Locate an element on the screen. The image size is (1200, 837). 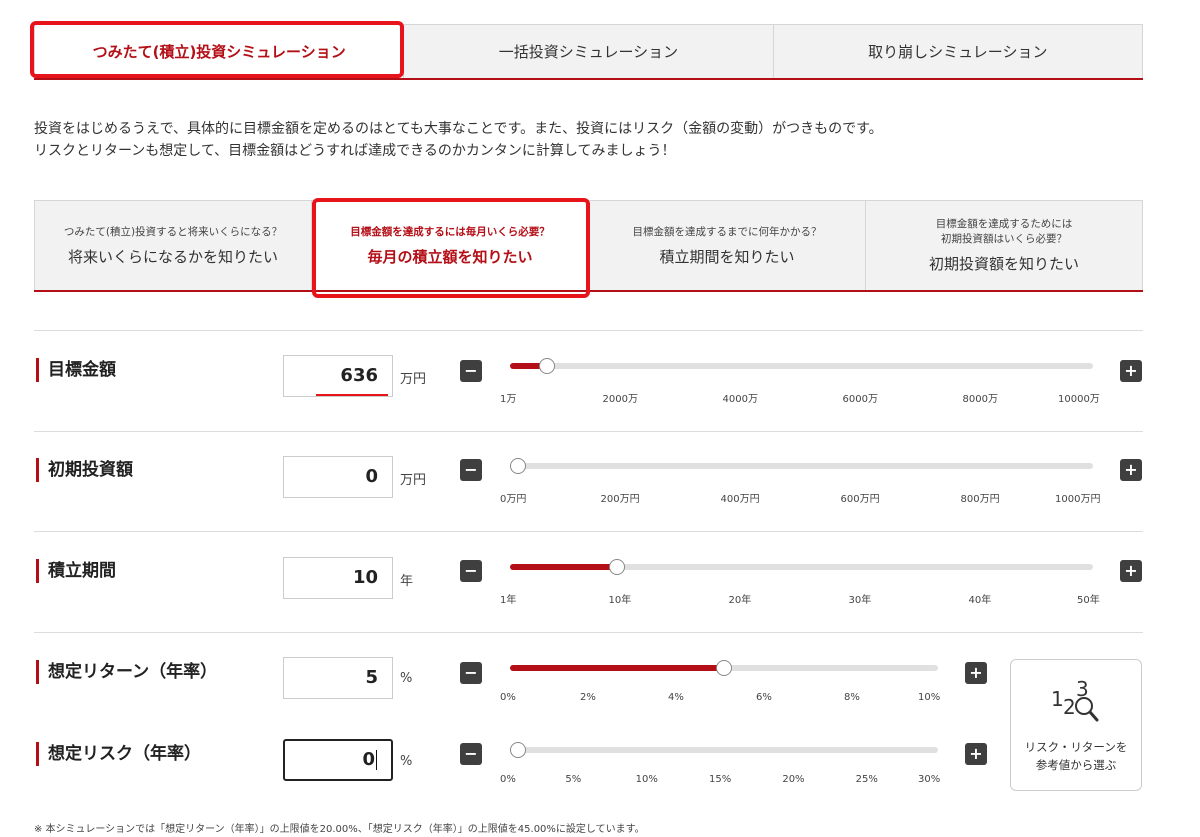
expected-risk-slider is located at coordinates (724, 750).